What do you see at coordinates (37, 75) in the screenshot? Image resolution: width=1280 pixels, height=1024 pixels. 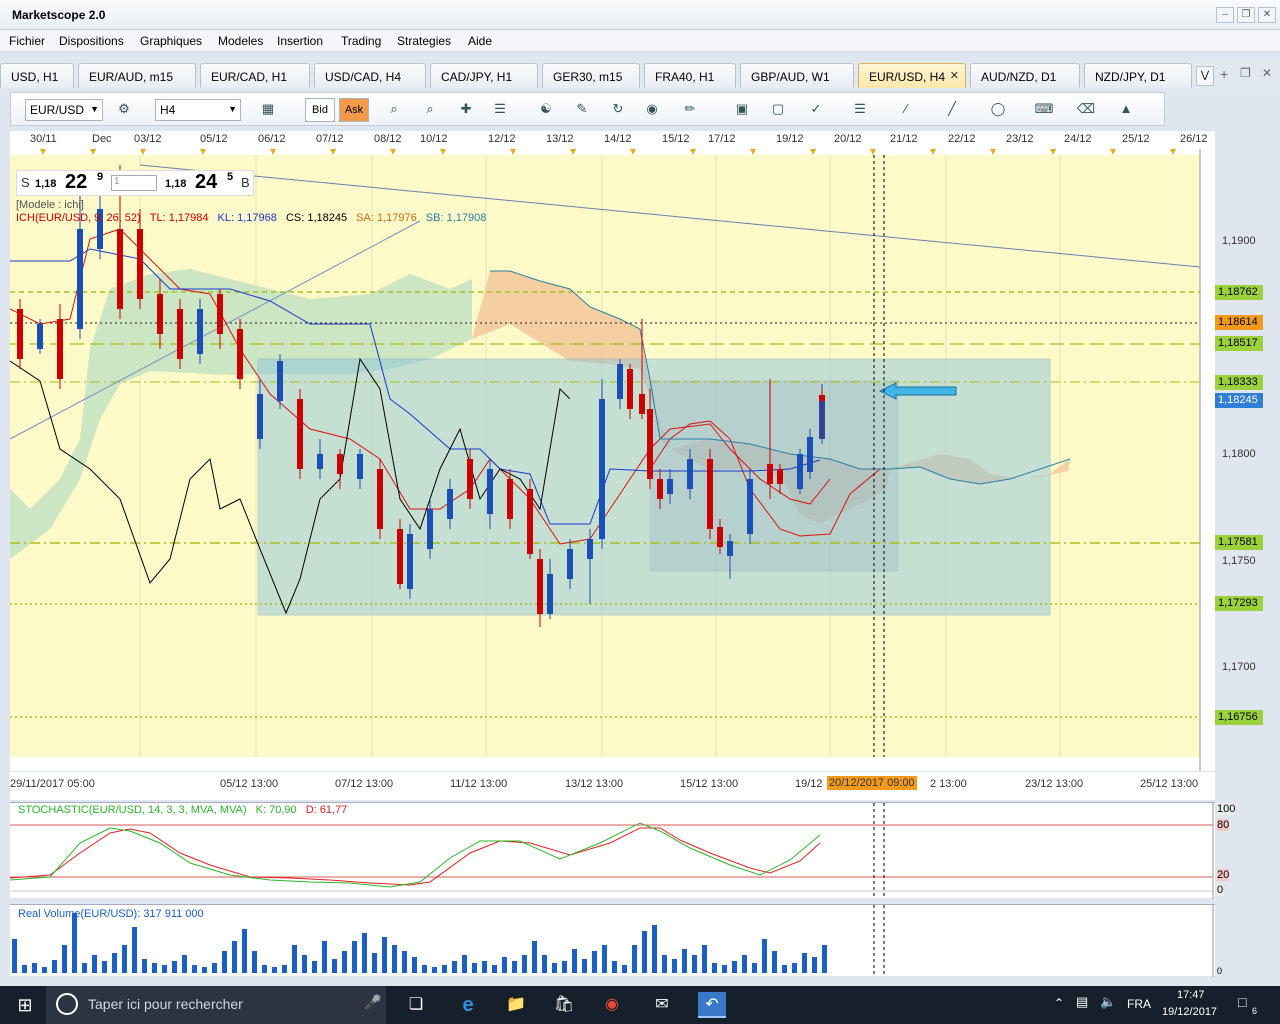 I see `tab-usd-h1: USD, H1` at bounding box center [37, 75].